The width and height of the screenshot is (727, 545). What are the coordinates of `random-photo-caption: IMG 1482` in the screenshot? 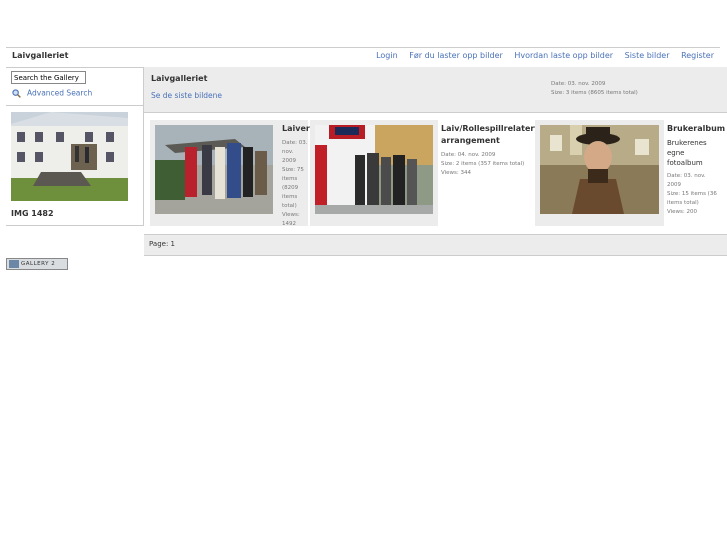 It's located at (32, 213).